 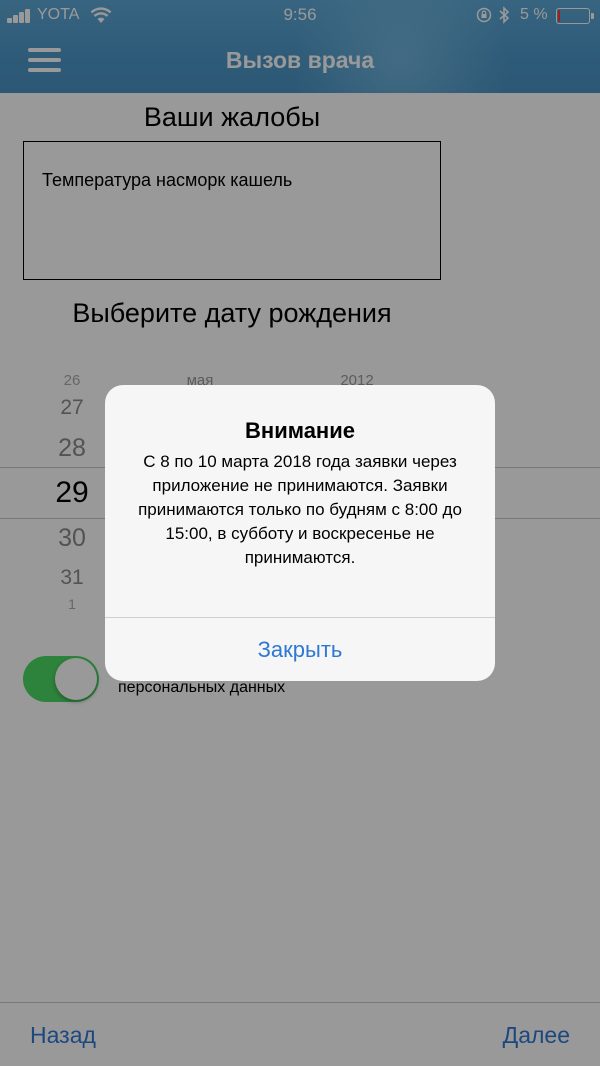 I want to click on alert-title: Внимание, so click(x=300, y=430).